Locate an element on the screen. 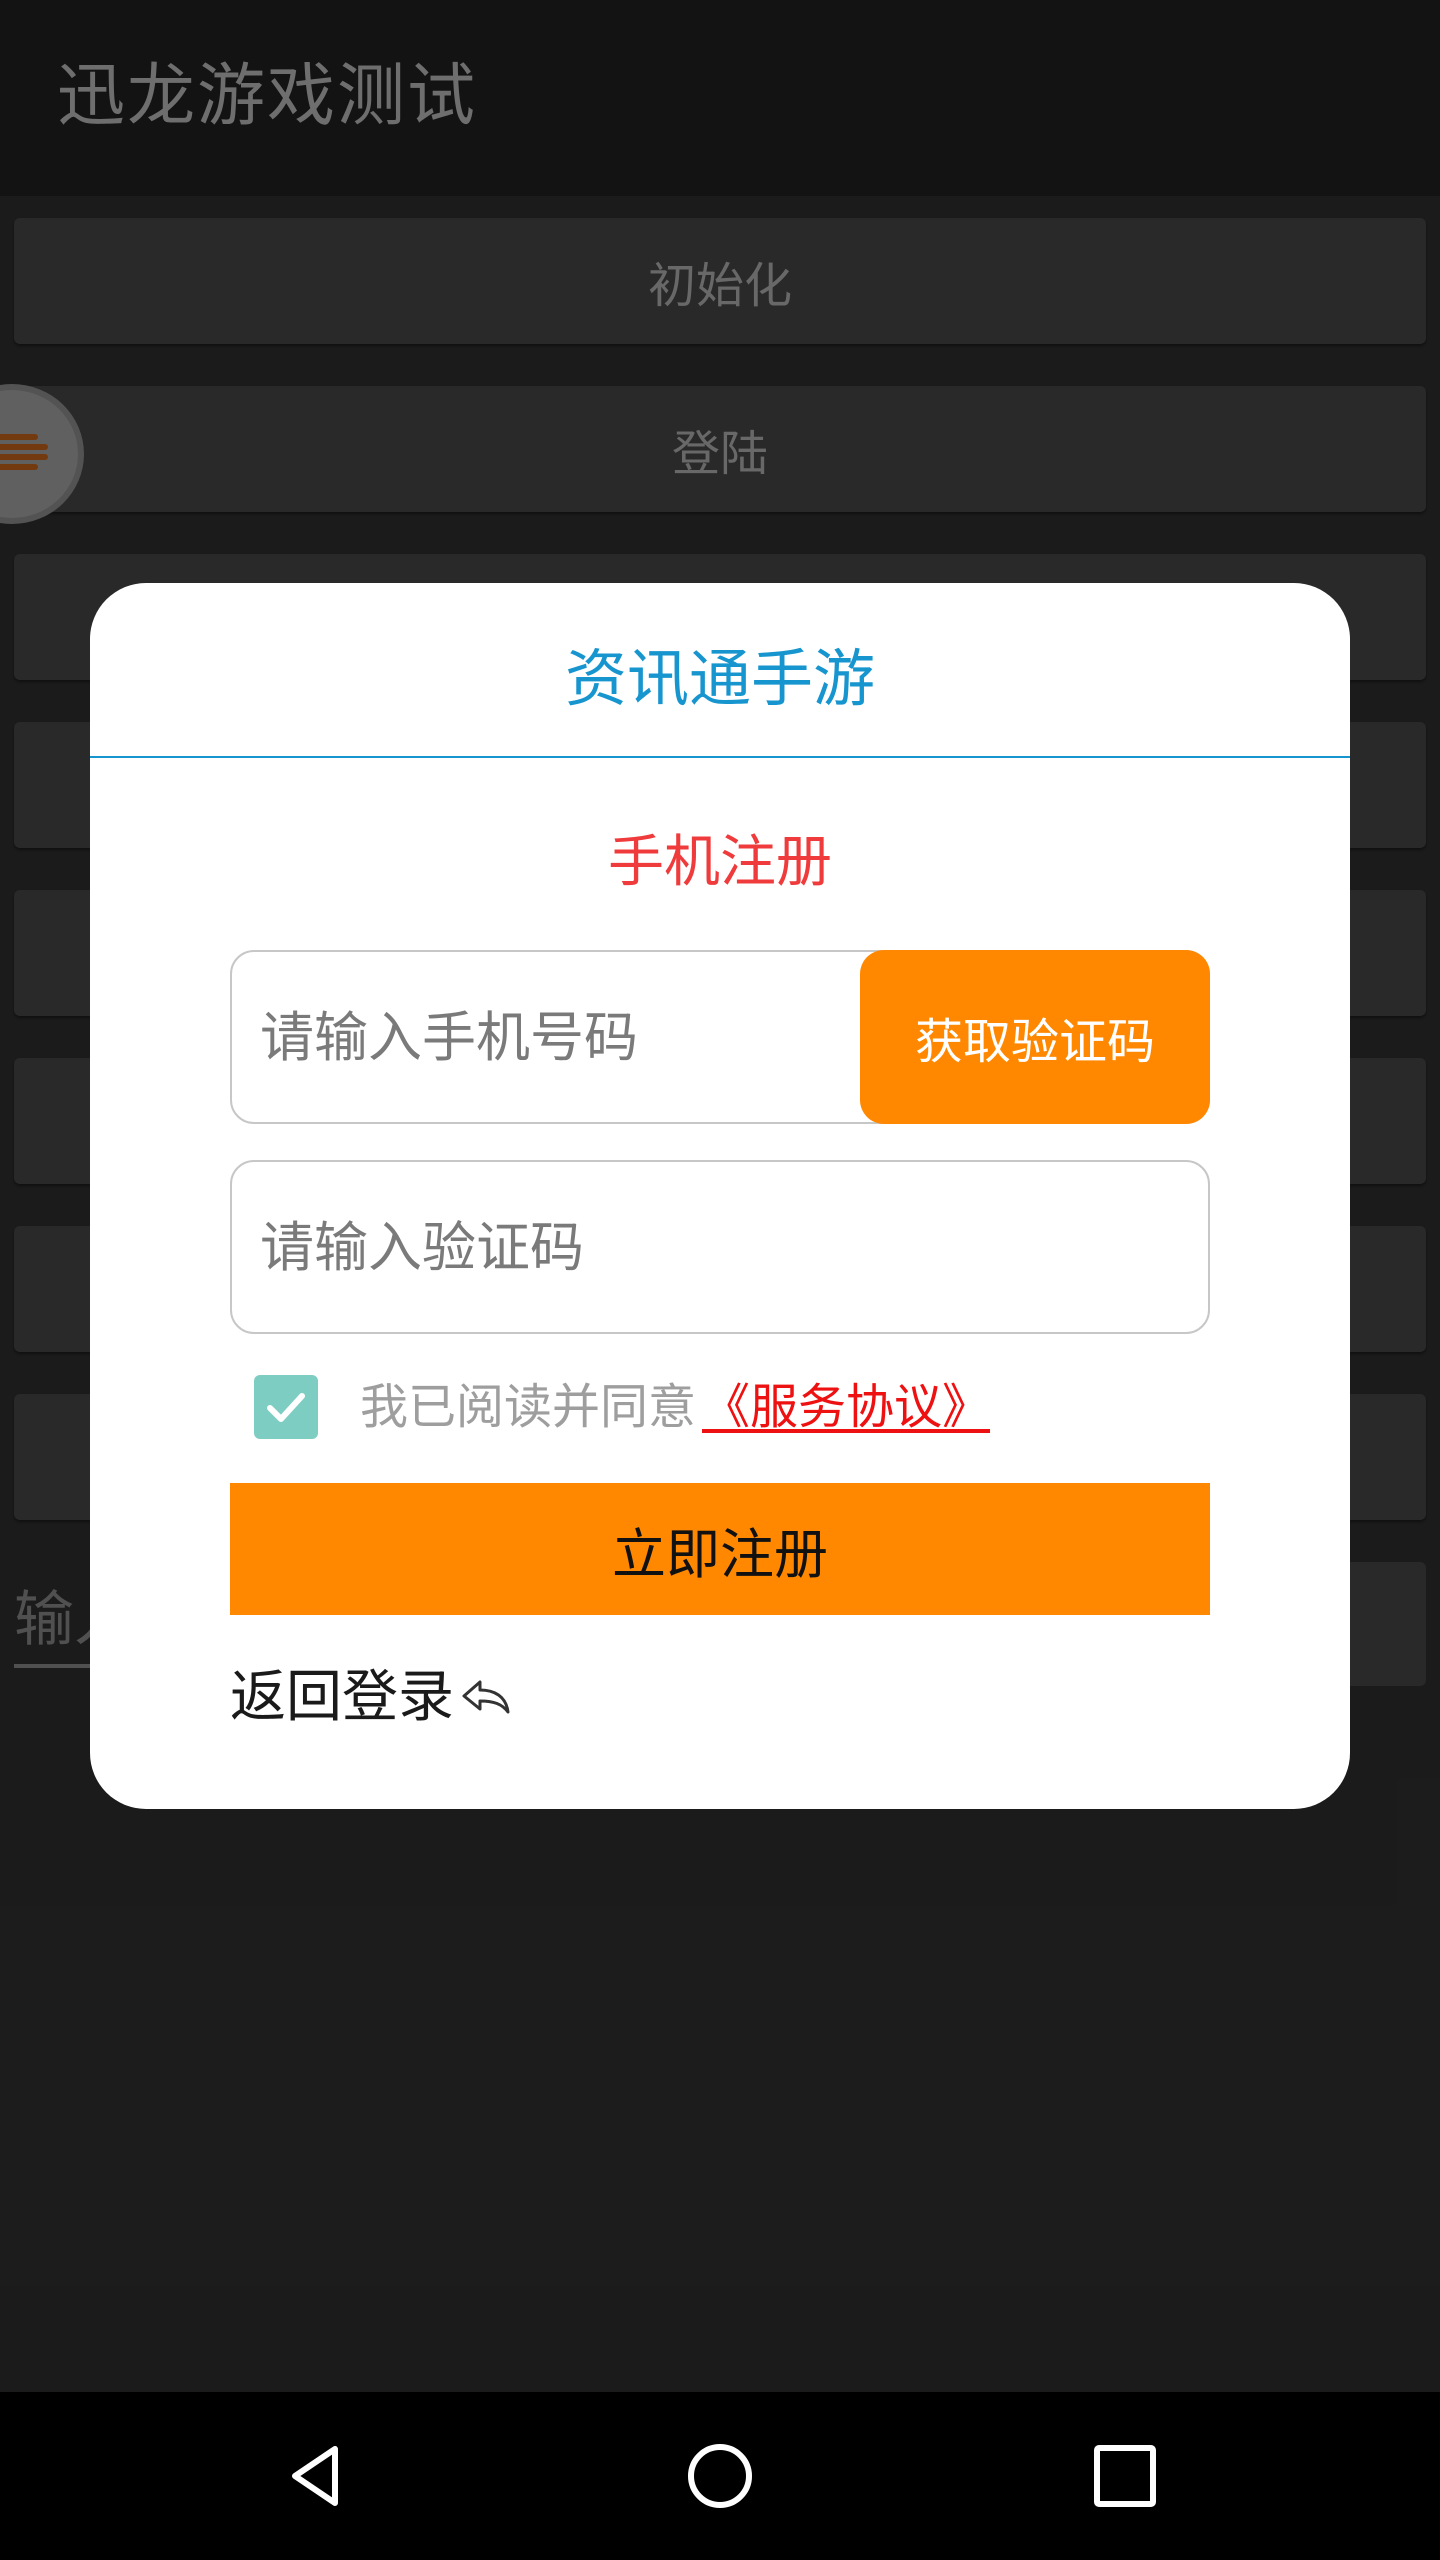 The width and height of the screenshot is (1440, 2560). agree-text: 我已阅读并同意 is located at coordinates (528, 1407).